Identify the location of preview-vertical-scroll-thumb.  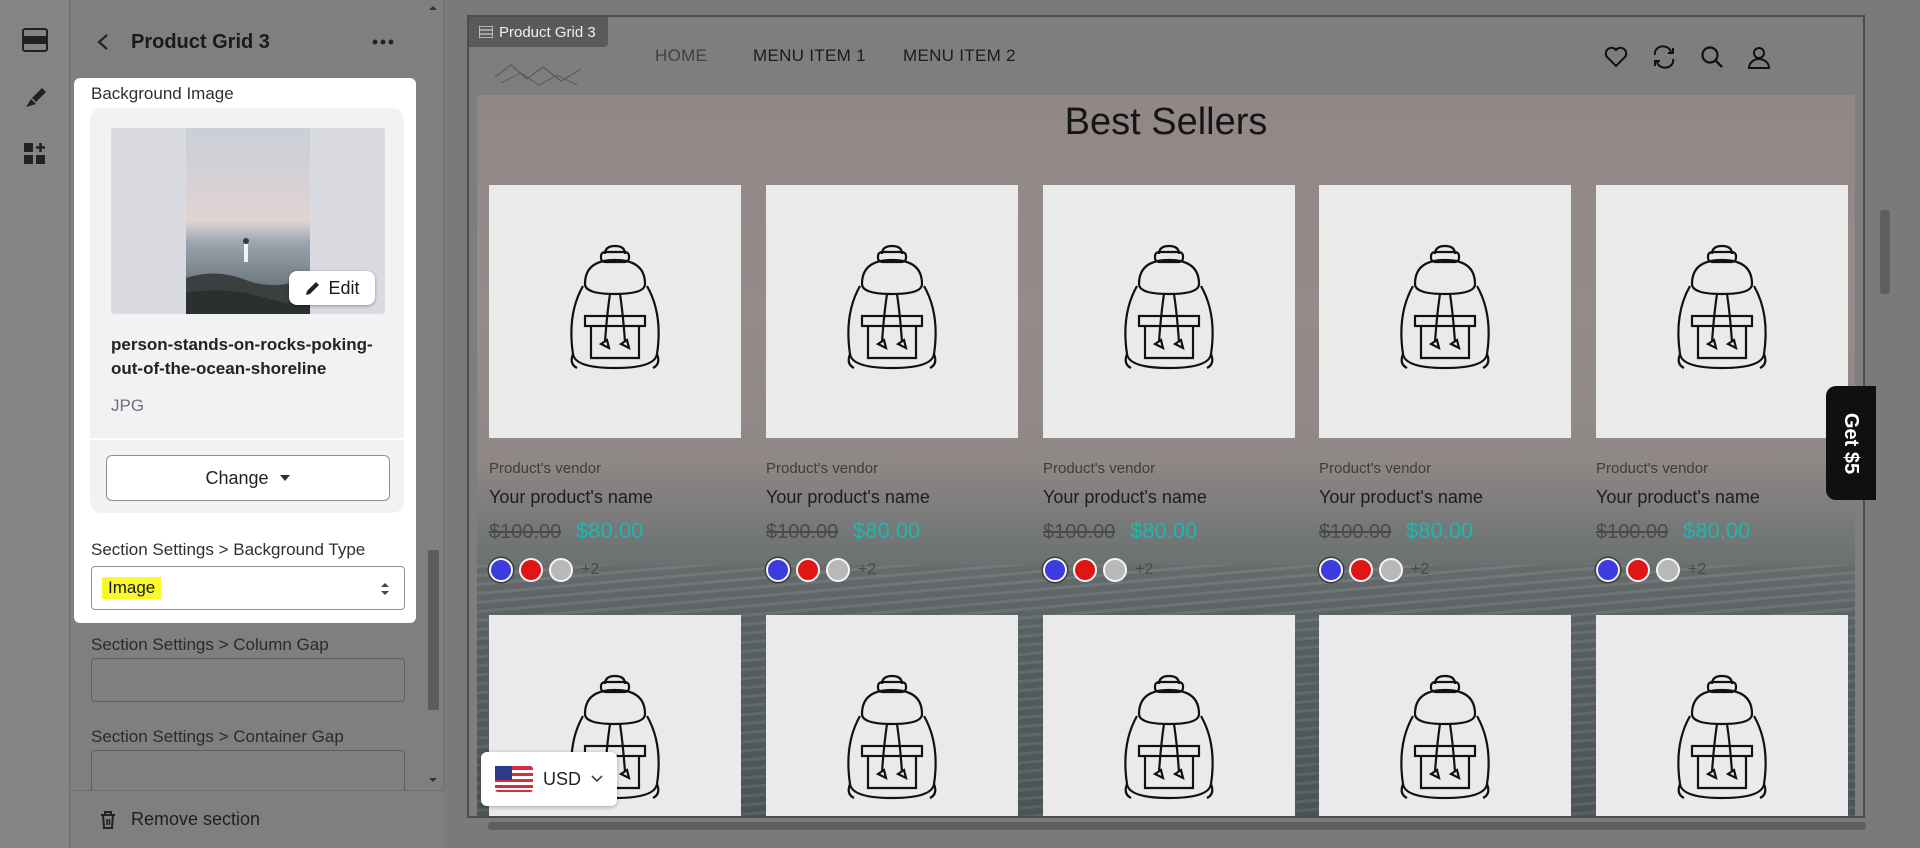
(1885, 252).